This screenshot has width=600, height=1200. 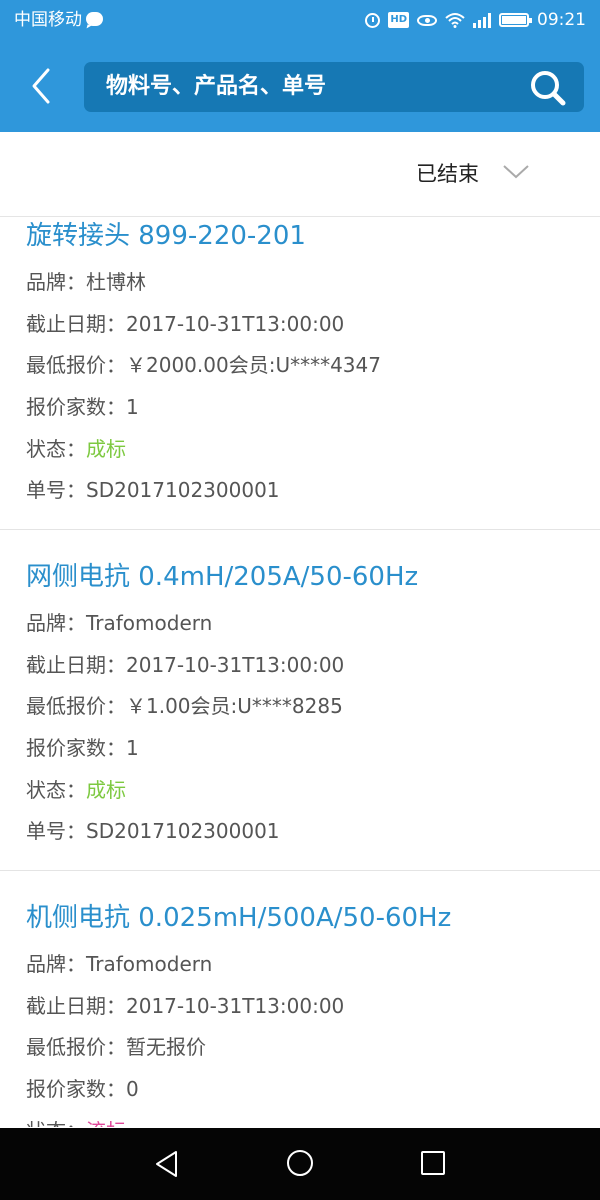 What do you see at coordinates (48, 20) in the screenshot?
I see `carrier-label: 中国移动` at bounding box center [48, 20].